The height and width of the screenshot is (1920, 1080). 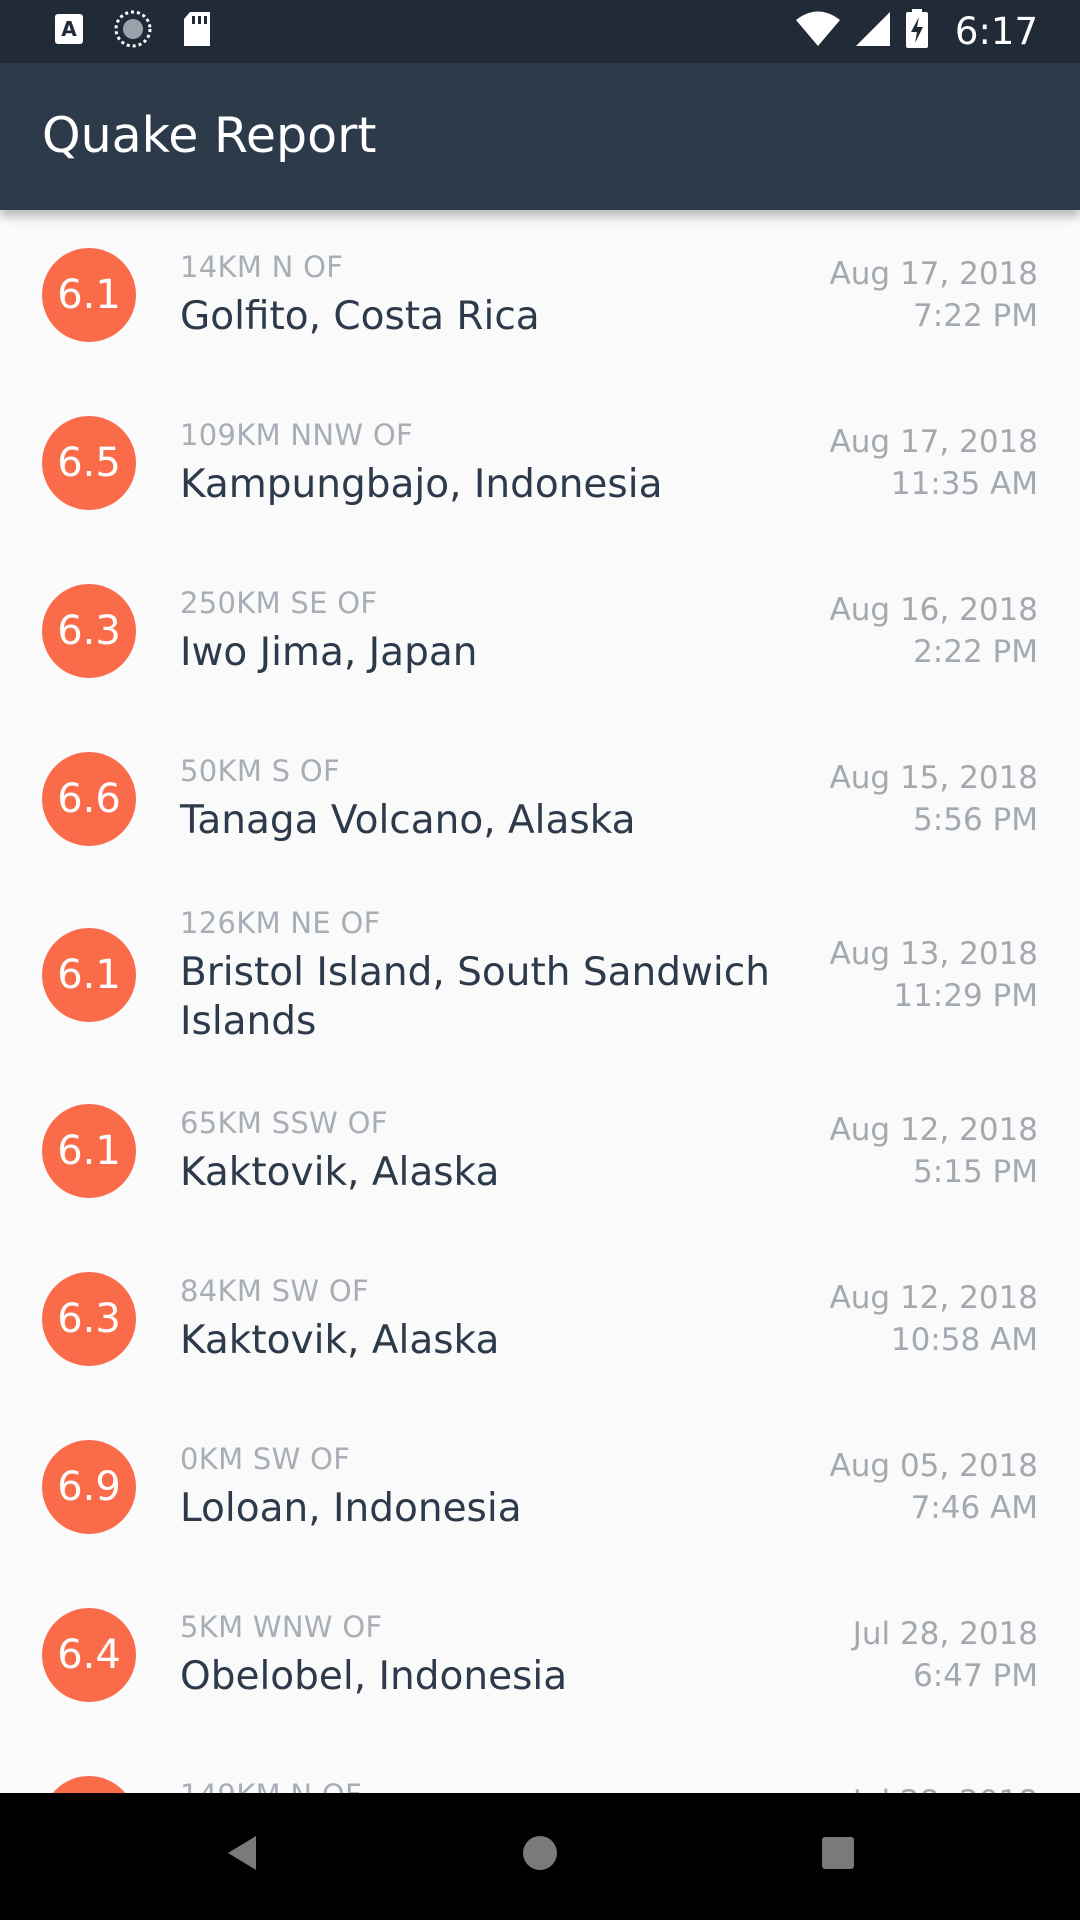 What do you see at coordinates (296, 435) in the screenshot?
I see `location-offset: 109KM NNW OF` at bounding box center [296, 435].